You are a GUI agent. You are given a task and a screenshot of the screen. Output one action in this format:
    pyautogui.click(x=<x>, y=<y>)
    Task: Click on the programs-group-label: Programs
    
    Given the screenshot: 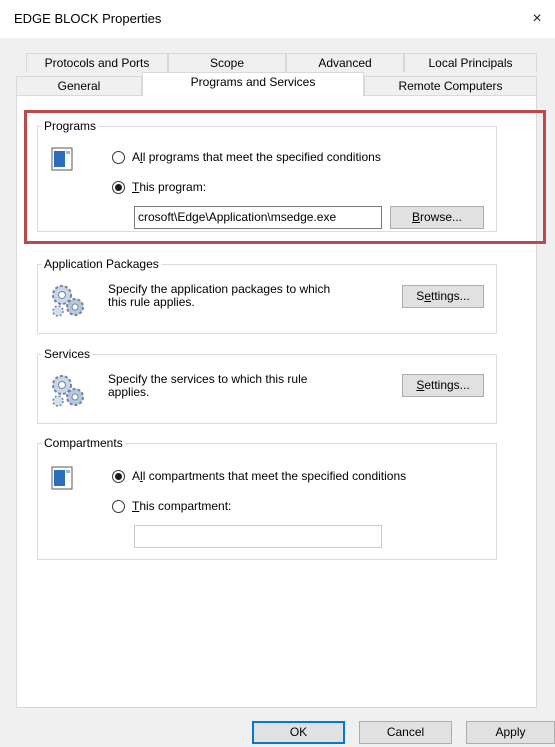 What is the action you would take?
    pyautogui.click(x=70, y=126)
    